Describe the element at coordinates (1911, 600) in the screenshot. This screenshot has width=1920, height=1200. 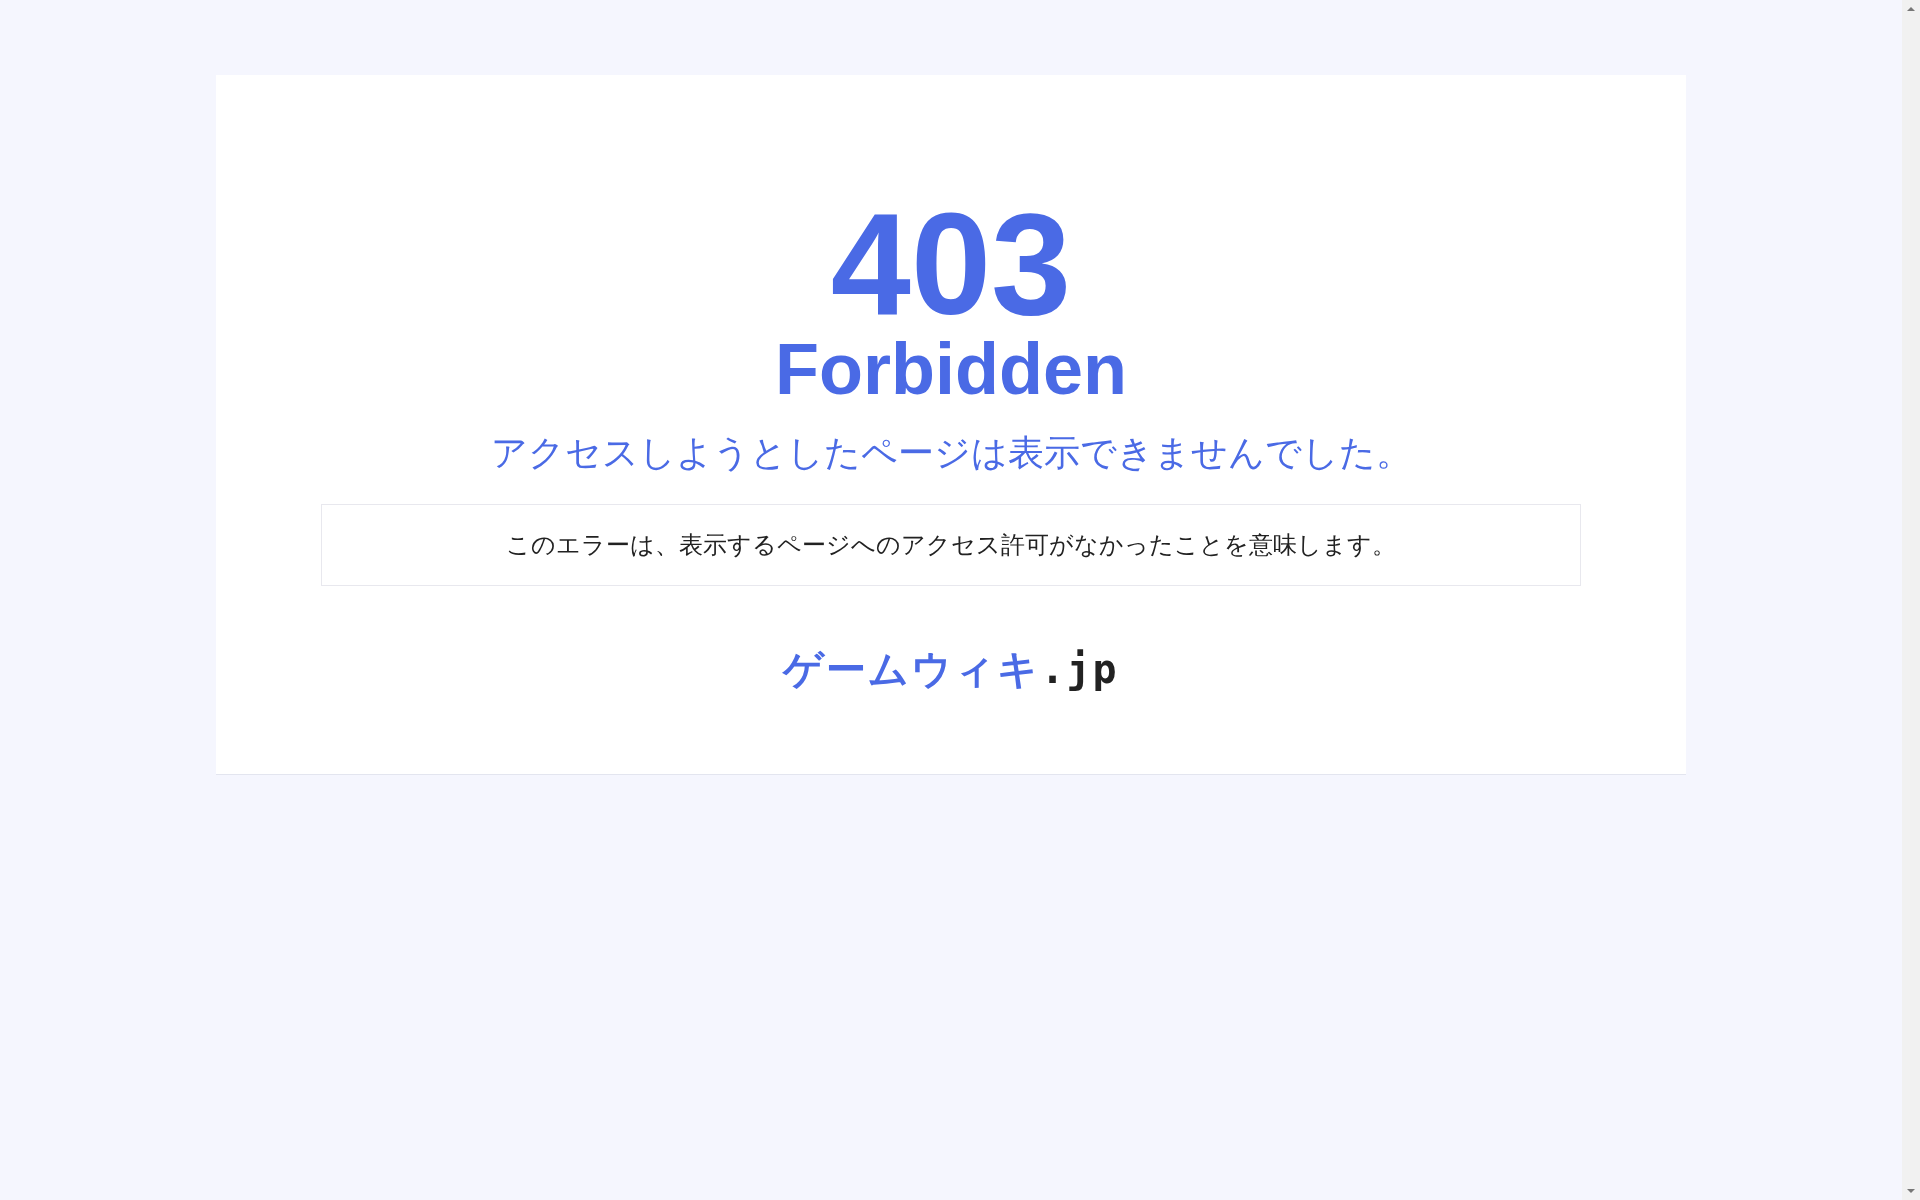
I see `scrollbar` at that location.